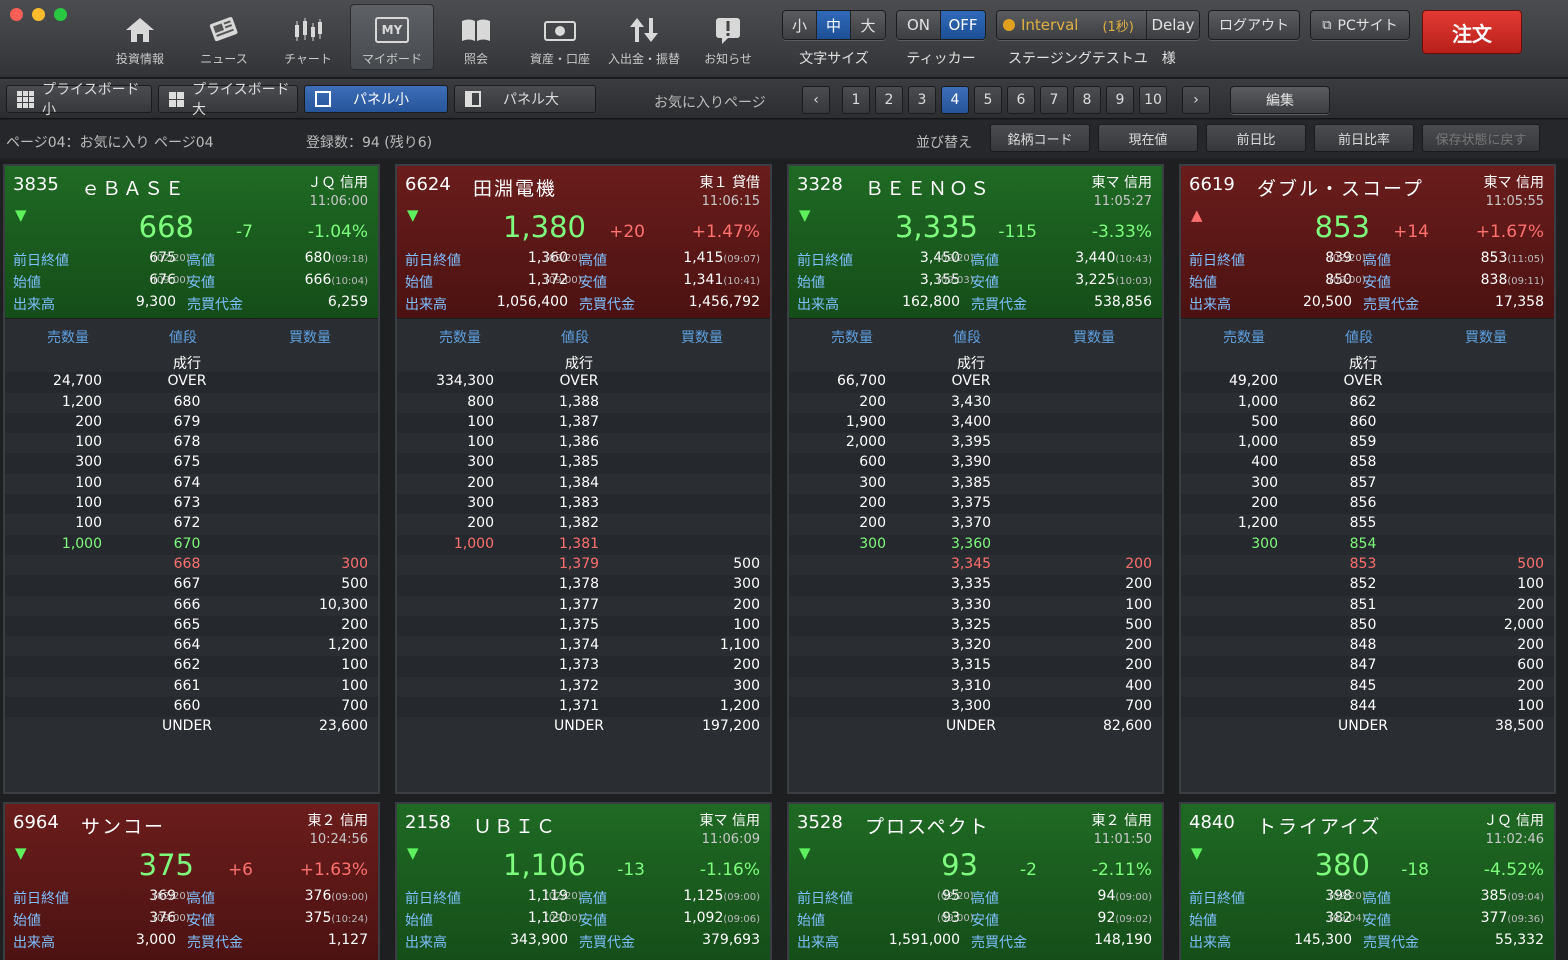  I want to click on orderbook-row: 1,372 300, so click(583, 687).